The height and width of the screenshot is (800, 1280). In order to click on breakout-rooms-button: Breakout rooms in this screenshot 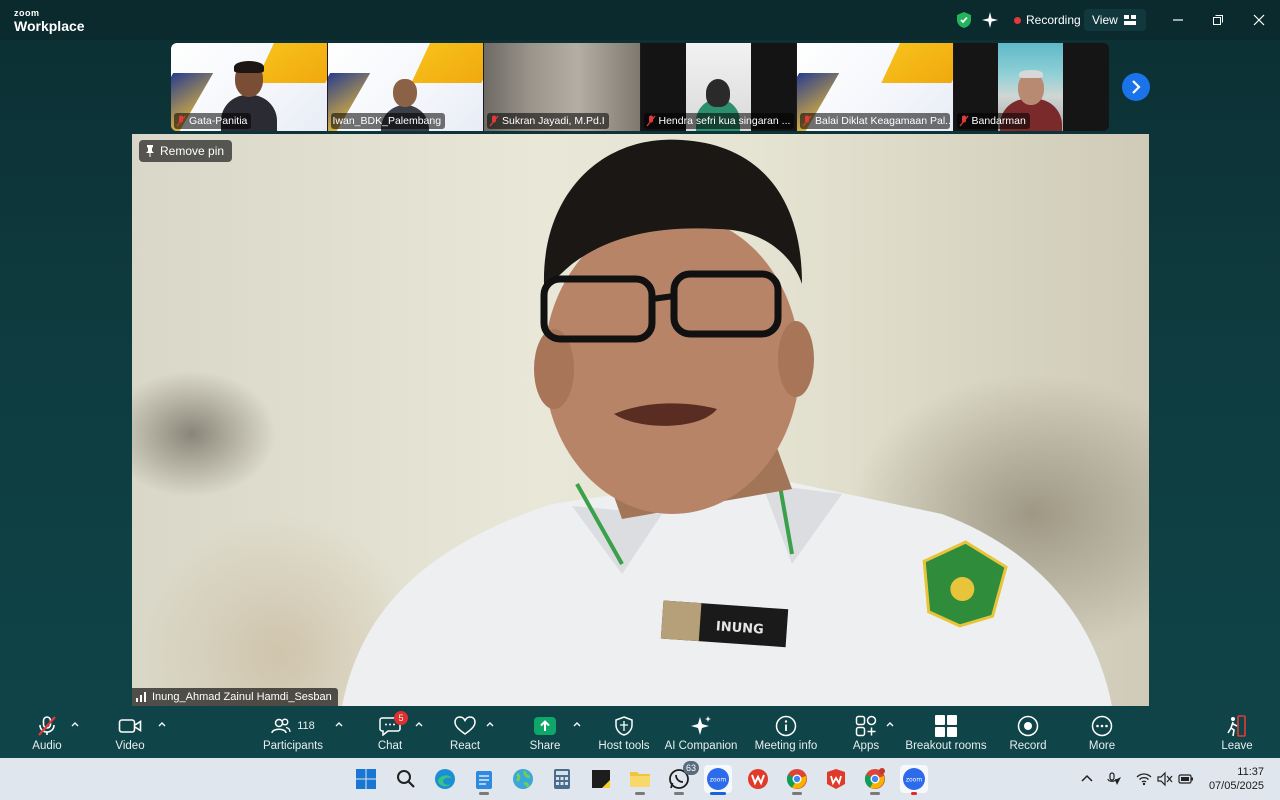, I will do `click(946, 736)`.